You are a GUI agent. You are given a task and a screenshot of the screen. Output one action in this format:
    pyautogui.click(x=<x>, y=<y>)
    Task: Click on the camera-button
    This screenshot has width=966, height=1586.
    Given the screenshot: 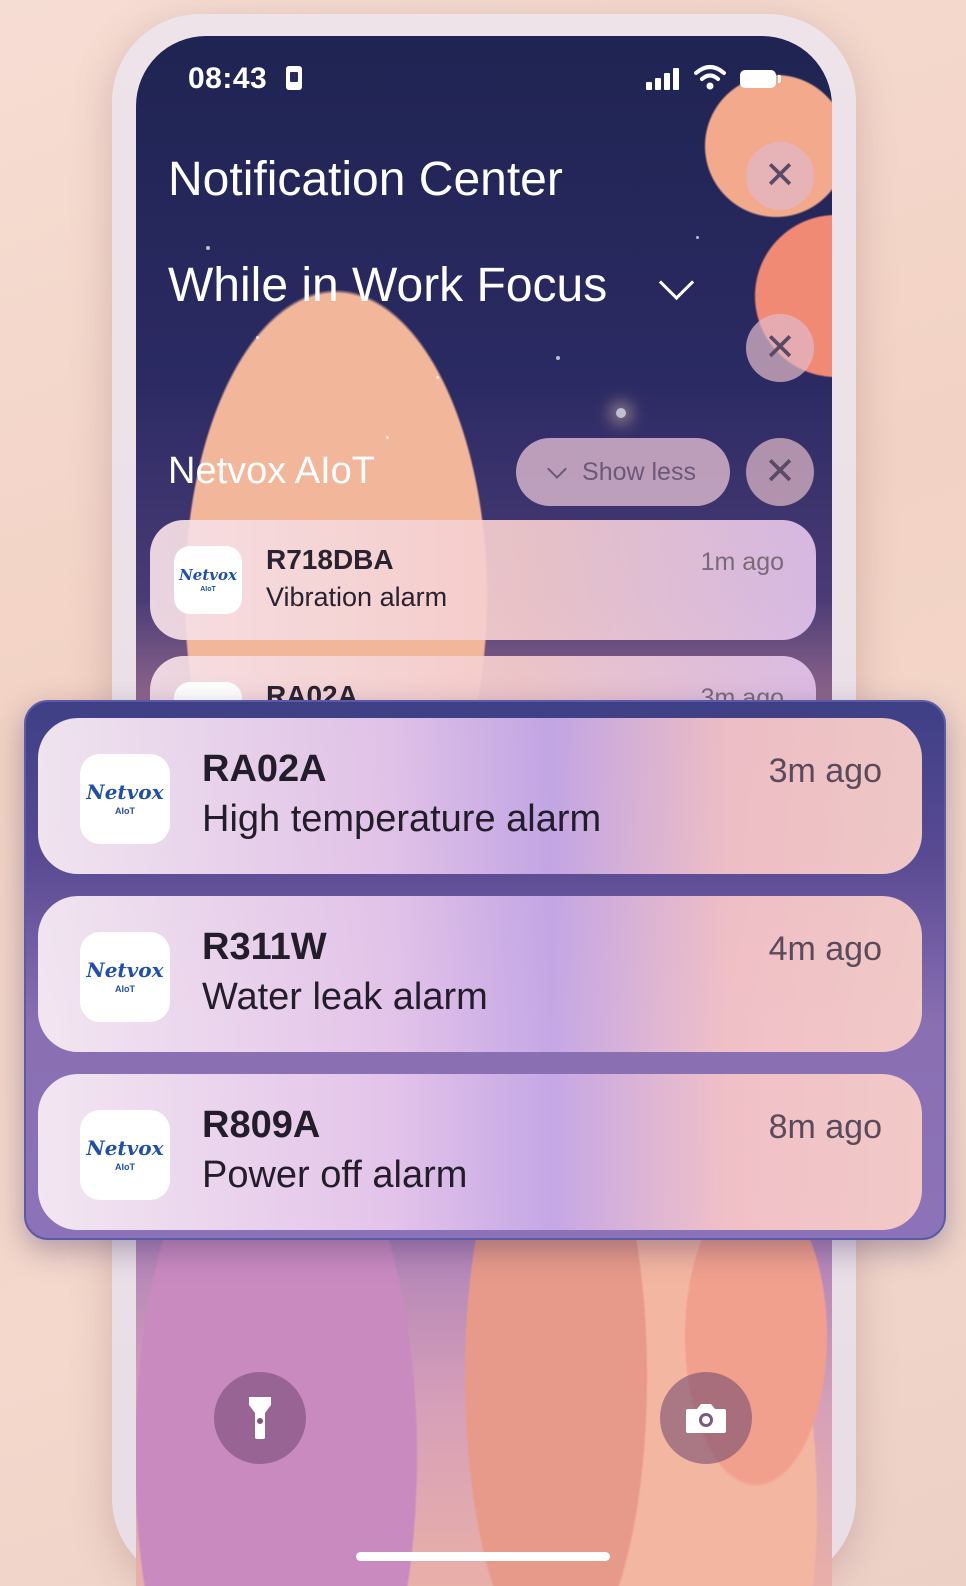 What is the action you would take?
    pyautogui.click(x=706, y=1418)
    